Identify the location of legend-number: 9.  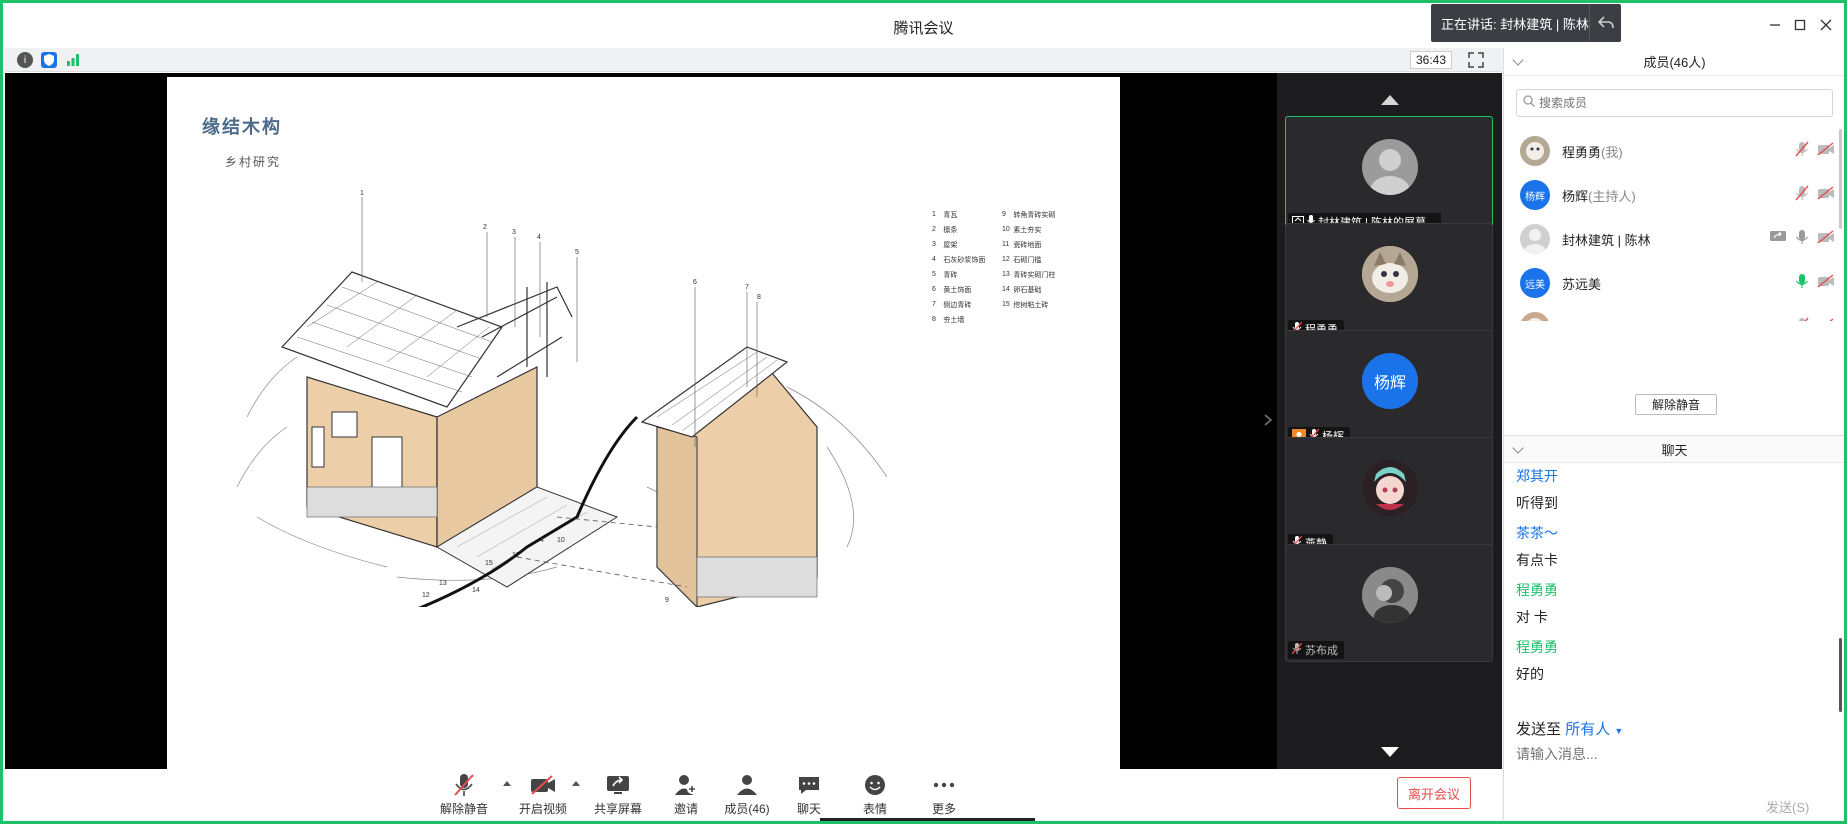
(1004, 214).